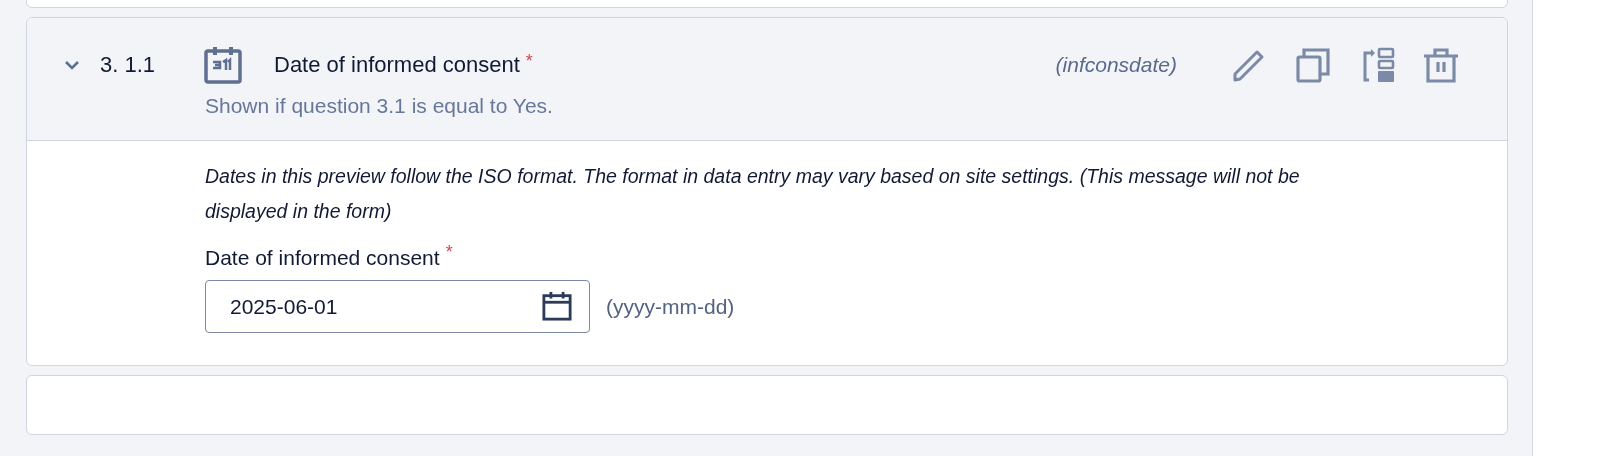 The height and width of the screenshot is (456, 1600). I want to click on trash-icon, so click(1441, 65).